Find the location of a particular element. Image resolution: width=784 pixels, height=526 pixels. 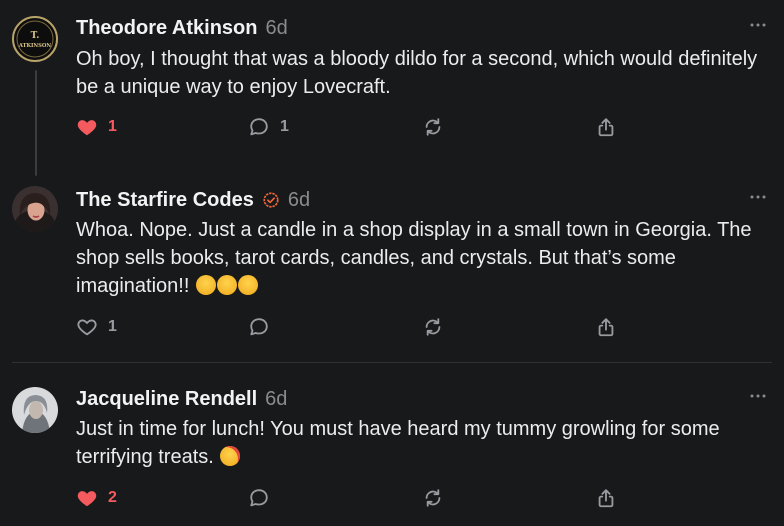

svg-text: ATKINSON is located at coordinates (35, 46).